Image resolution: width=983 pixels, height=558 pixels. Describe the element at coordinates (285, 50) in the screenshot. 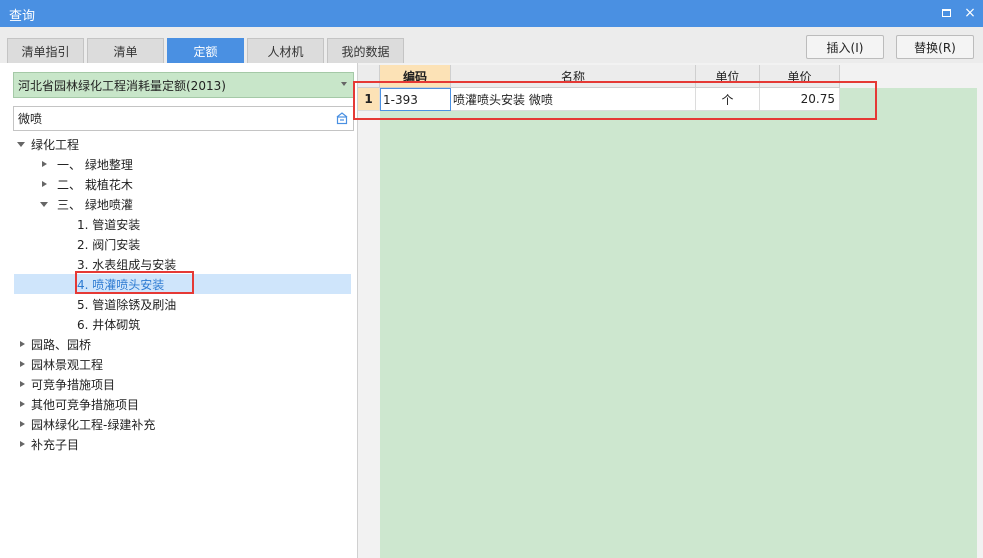

I see `tab-labor-material: 人材机` at that location.